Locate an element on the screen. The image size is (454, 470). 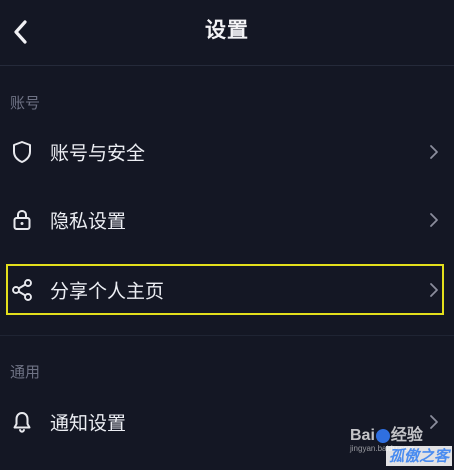
settings-row-label: 账号与安全 is located at coordinates (98, 153).